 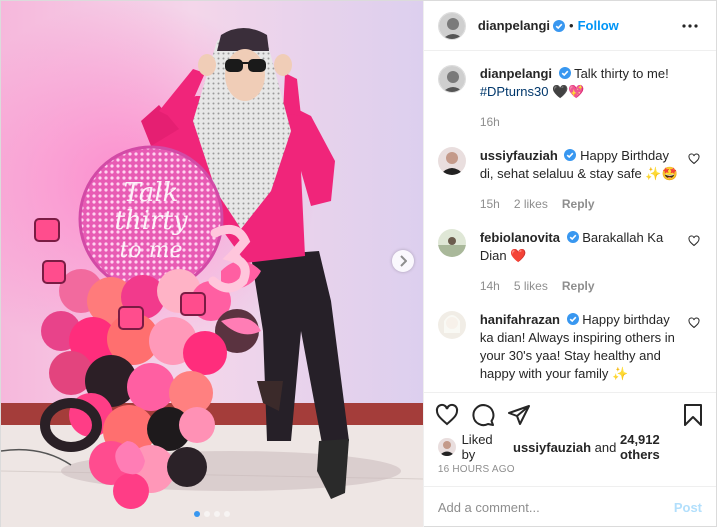 I want to click on bookmark-icon, so click(x=693, y=414).